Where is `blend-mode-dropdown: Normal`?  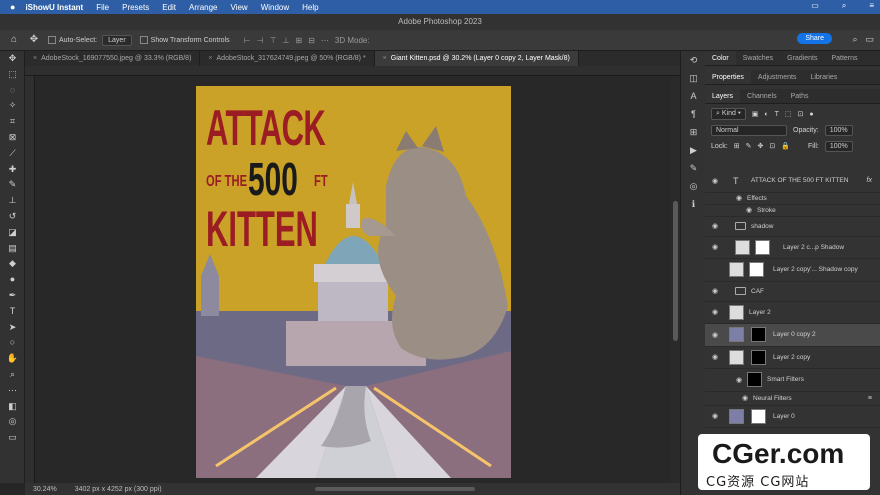
blend-mode-dropdown: Normal is located at coordinates (749, 130).